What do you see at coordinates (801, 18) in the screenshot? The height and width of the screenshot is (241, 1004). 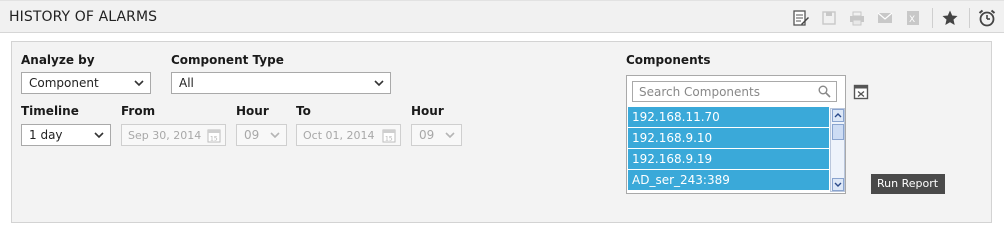 I see `edit-report-icon` at bounding box center [801, 18].